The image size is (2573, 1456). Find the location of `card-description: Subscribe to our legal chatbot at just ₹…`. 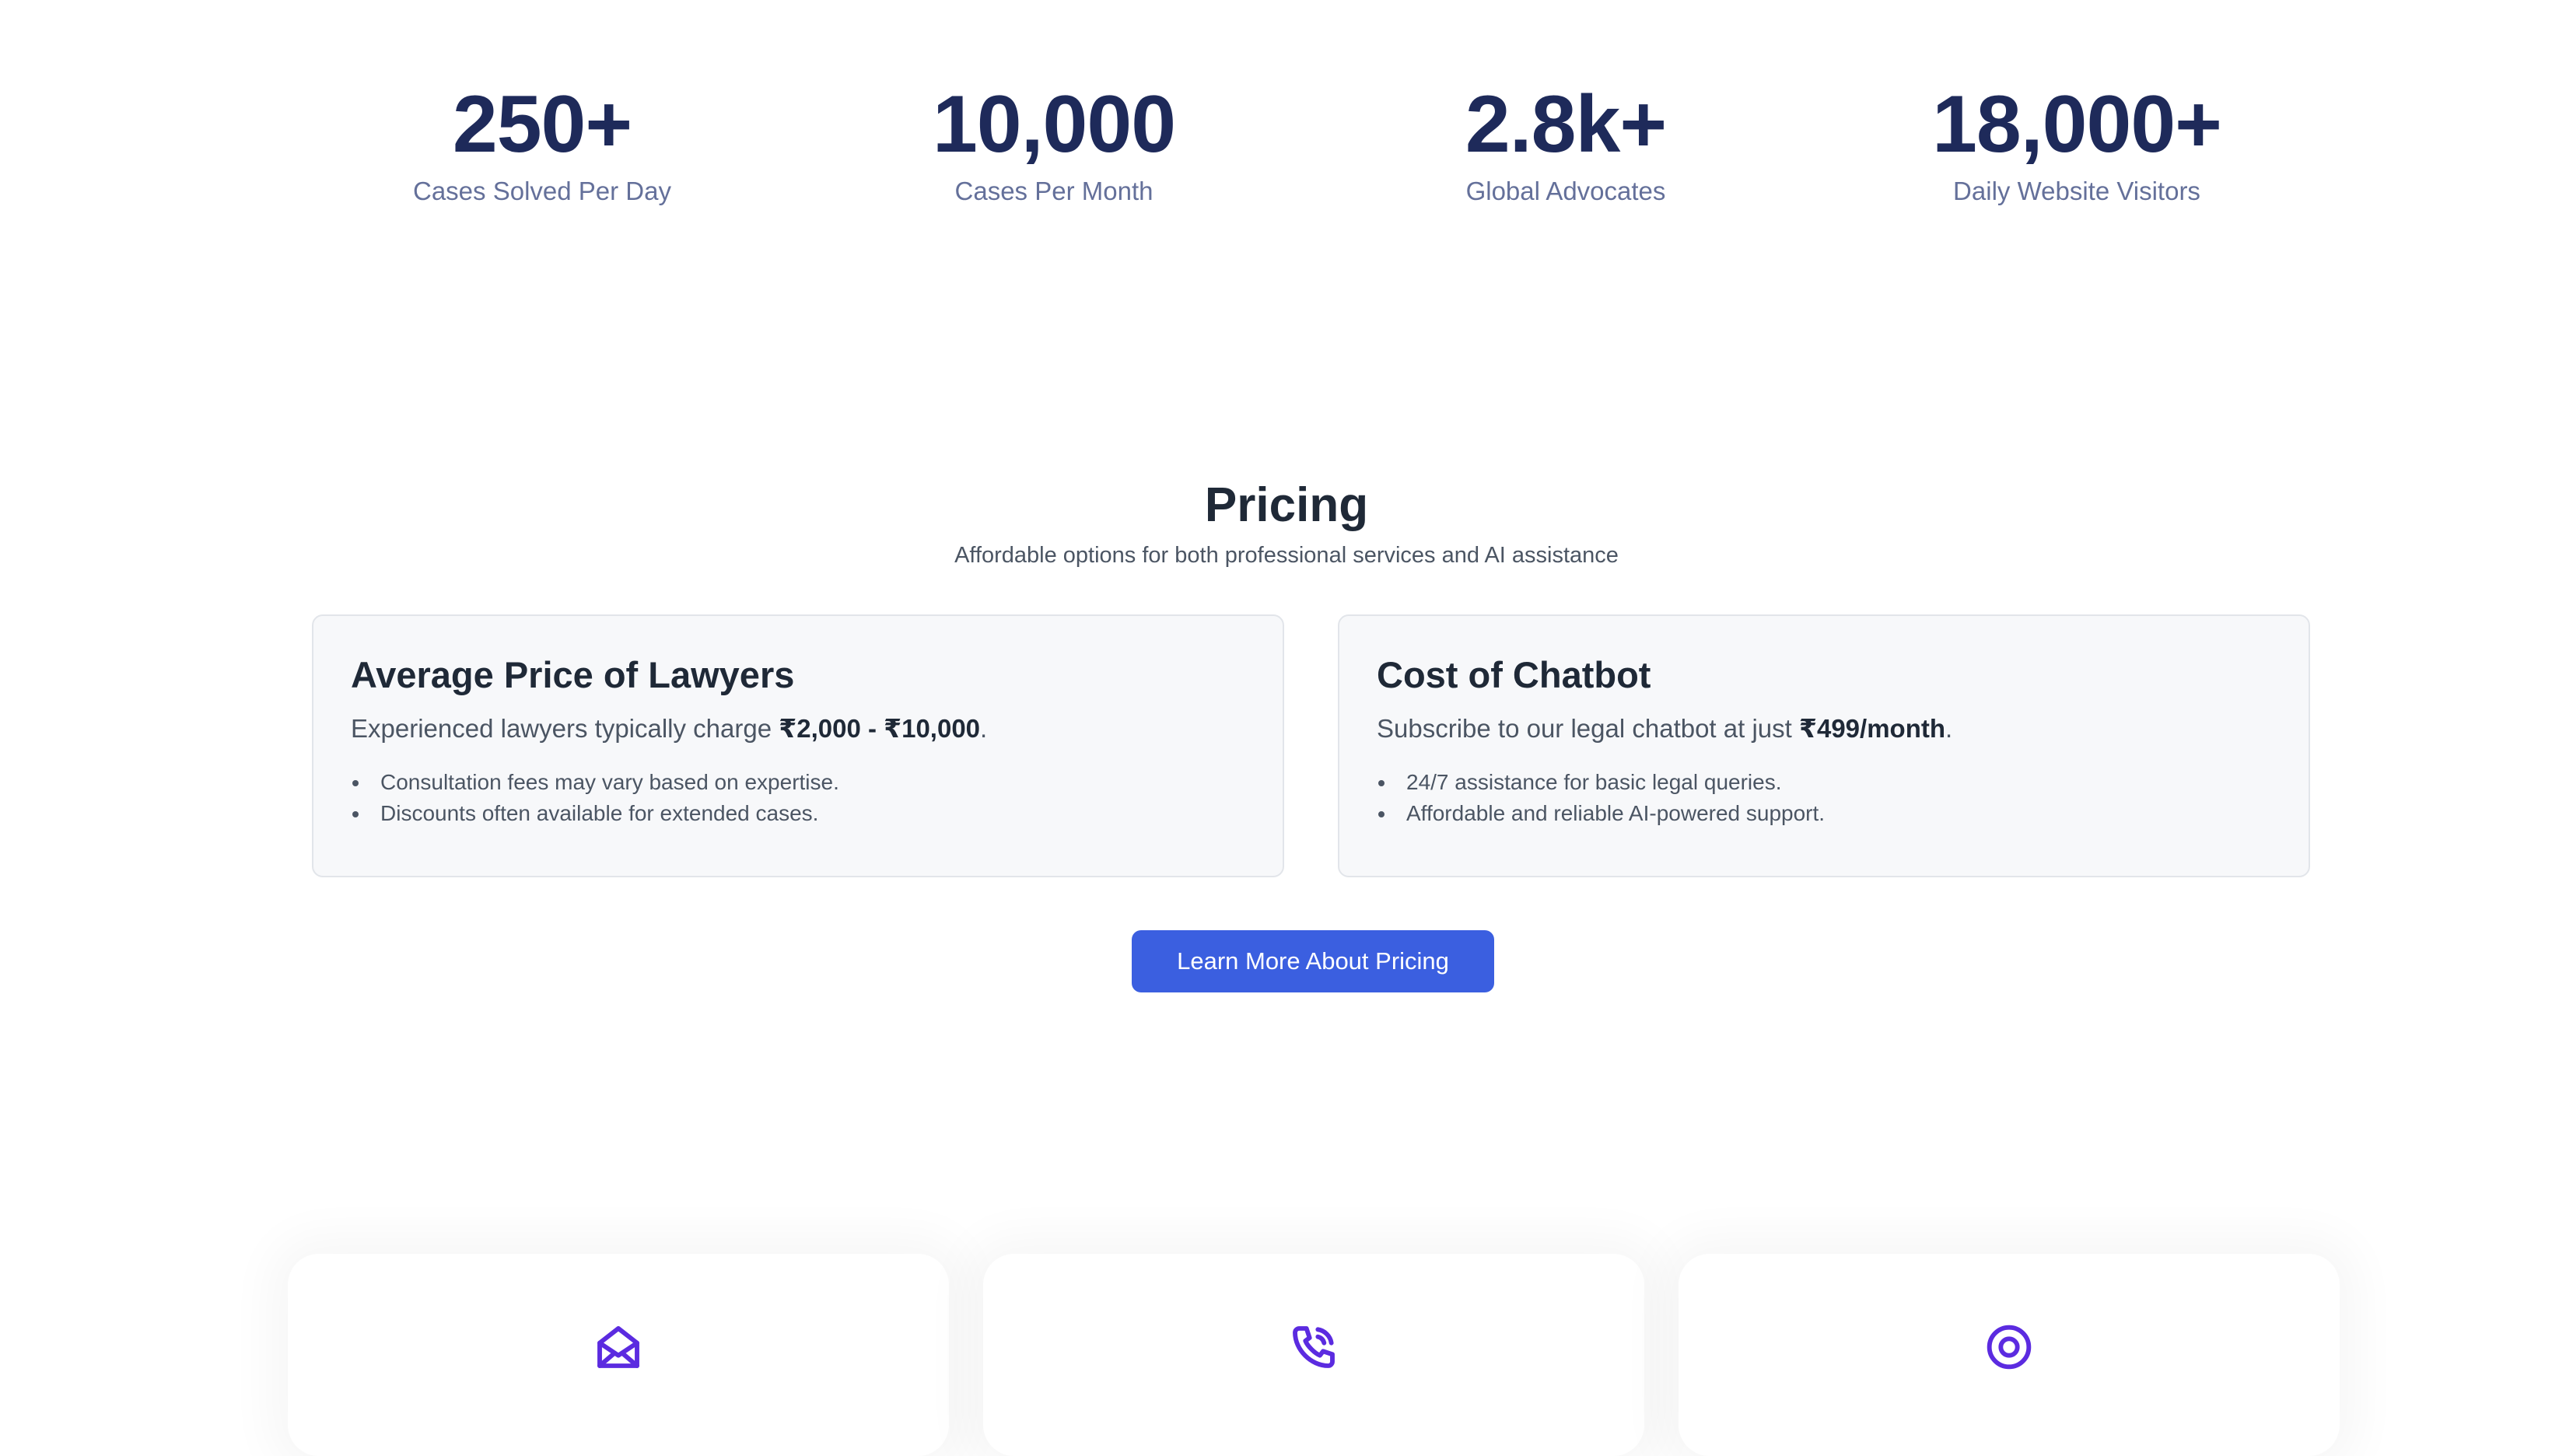

card-description: Subscribe to our legal chatbot at just ₹… is located at coordinates (1824, 729).